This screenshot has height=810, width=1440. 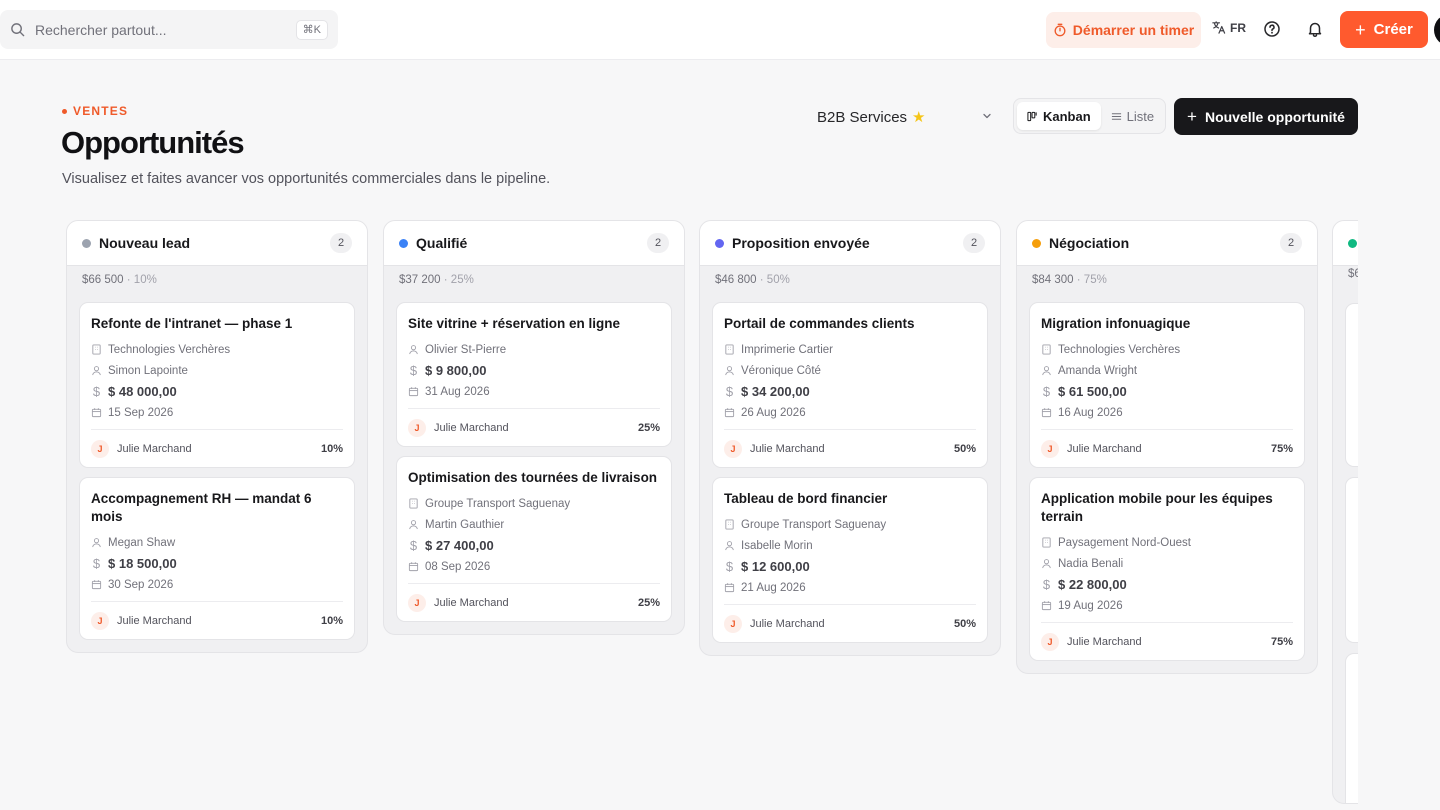 I want to click on column-header: Proposition envoyée 2, so click(x=850, y=243).